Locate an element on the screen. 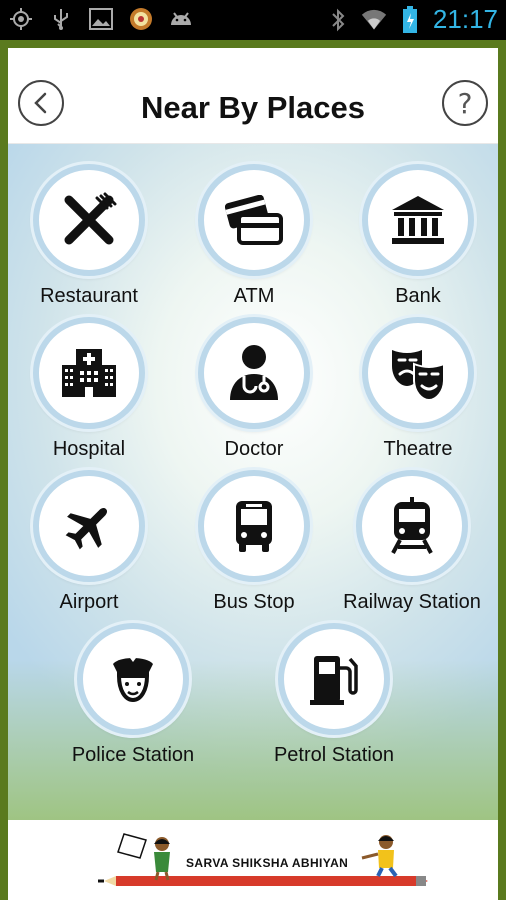 This screenshot has height=900, width=506. place-atm: ATM is located at coordinates (254, 239).